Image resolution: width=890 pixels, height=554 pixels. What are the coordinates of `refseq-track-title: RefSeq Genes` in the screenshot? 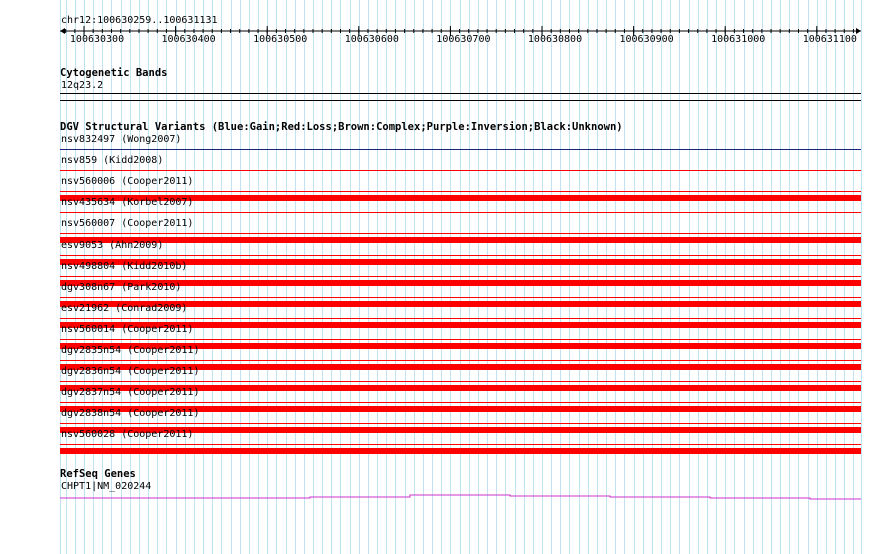 It's located at (98, 474).